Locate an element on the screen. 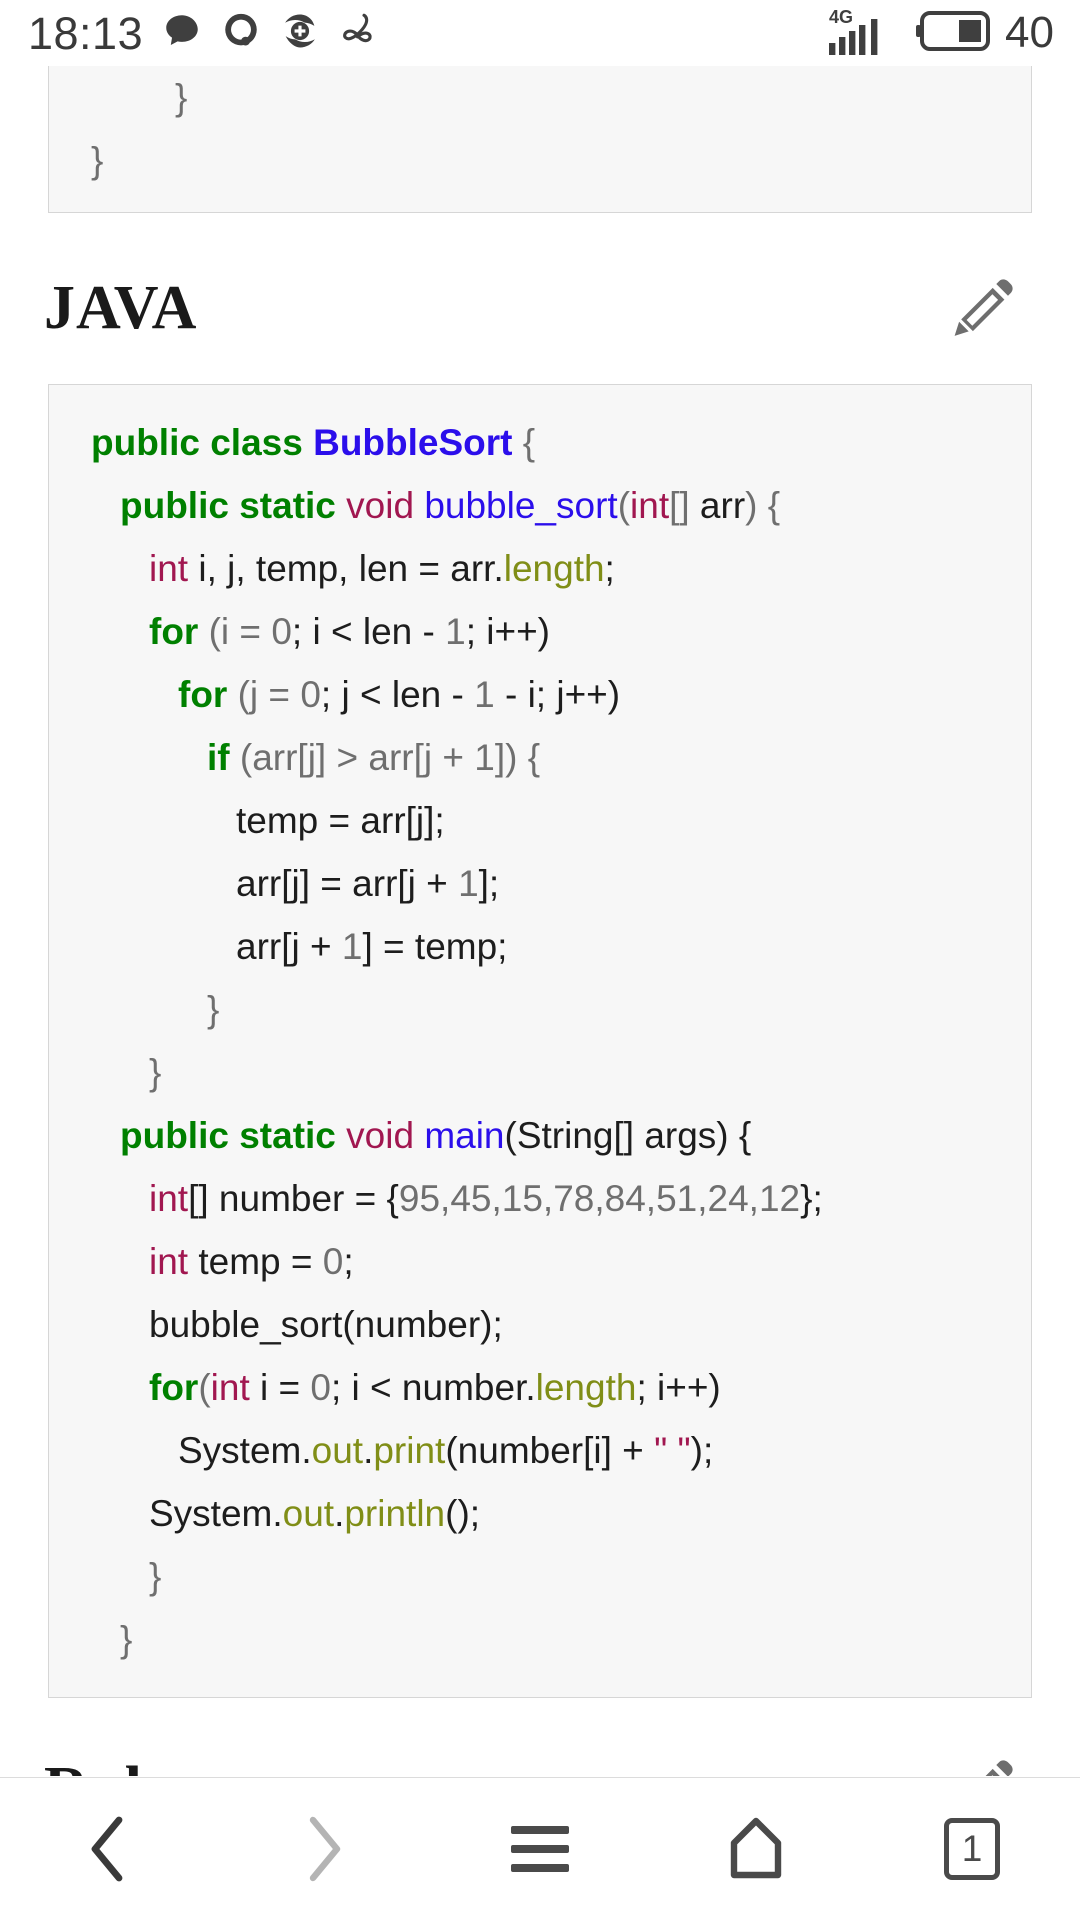  qq-icon is located at coordinates (241, 33).